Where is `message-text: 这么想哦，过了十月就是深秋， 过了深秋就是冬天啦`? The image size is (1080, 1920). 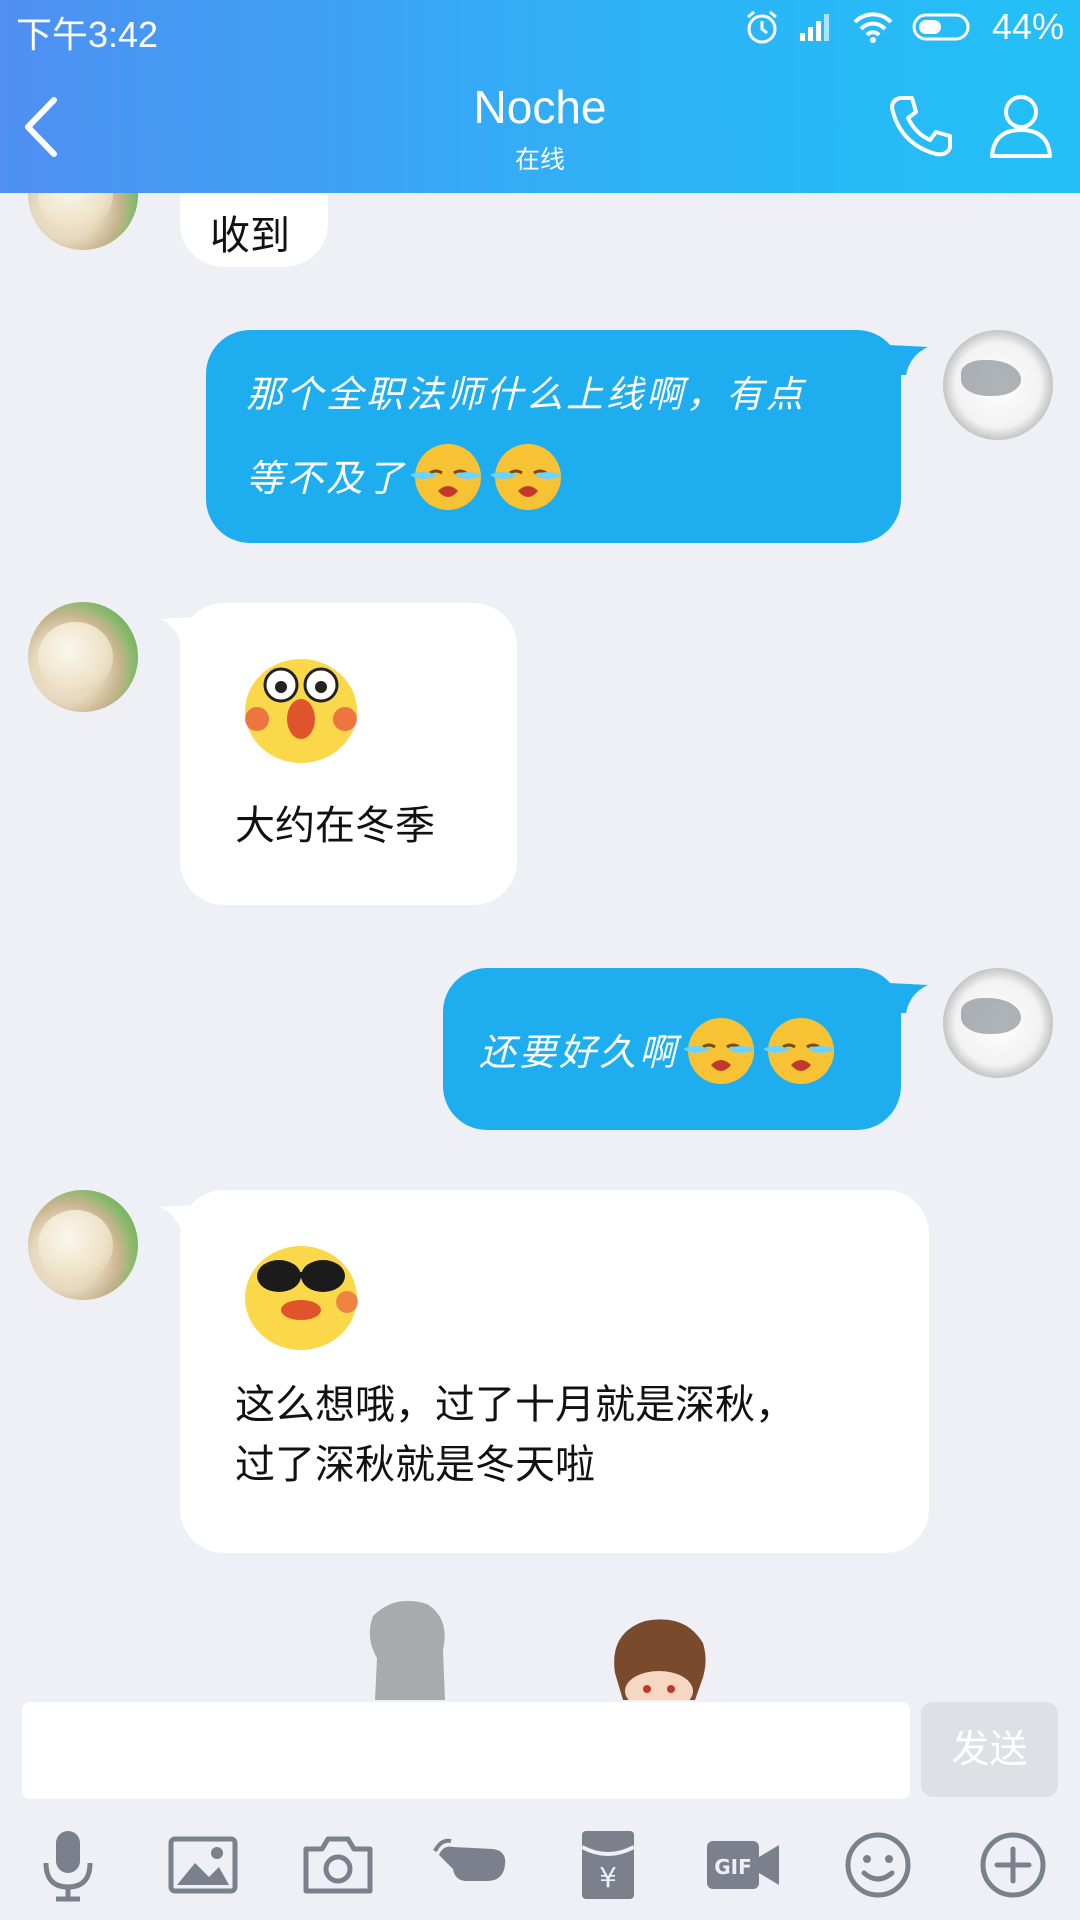
message-text: 这么想哦，过了十月就是深秋， 过了深秋就是冬天啦 is located at coordinates (515, 1435).